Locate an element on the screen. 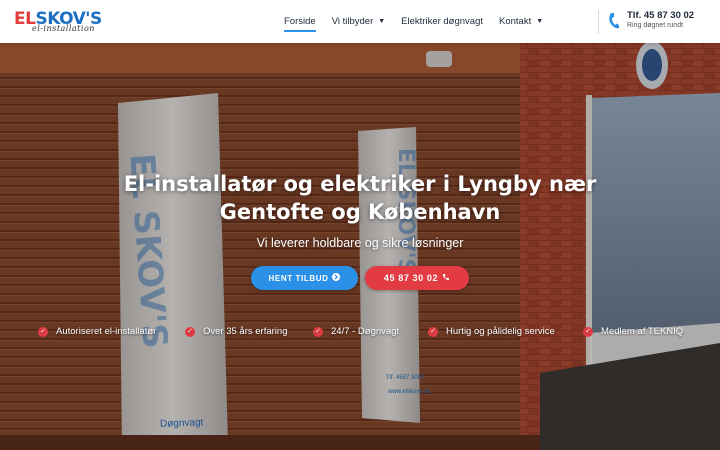 The width and height of the screenshot is (720, 450). arrow-right-circle-icon is located at coordinates (336, 278).